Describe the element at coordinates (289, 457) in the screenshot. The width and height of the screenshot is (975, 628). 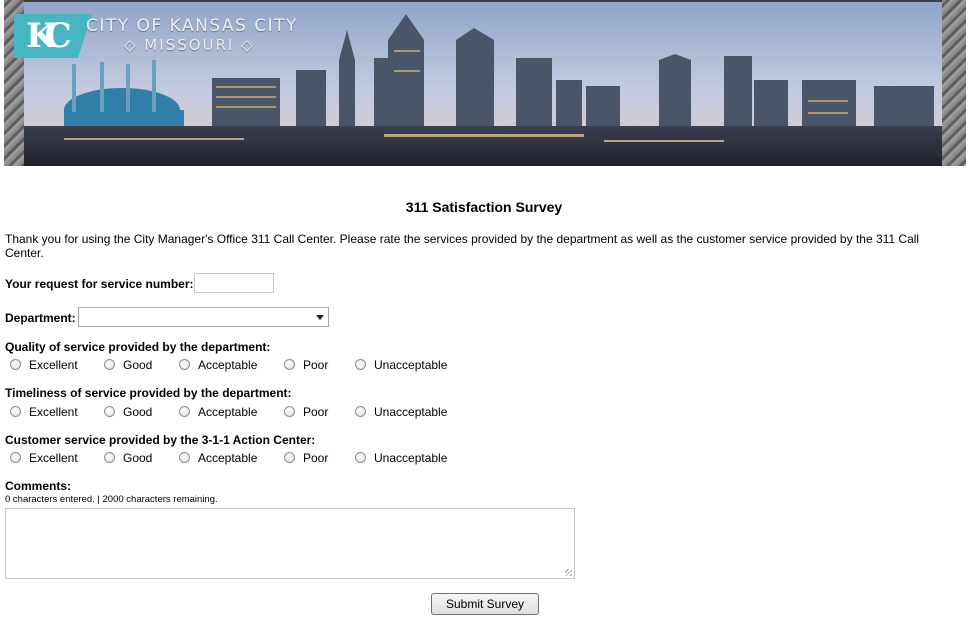
I see `radio-customer-service-poor` at that location.